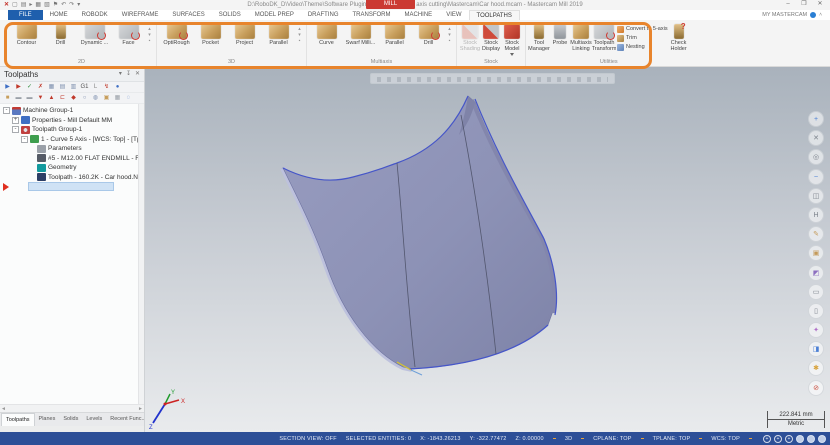 The height and width of the screenshot is (445, 830). What do you see at coordinates (539, 37) in the screenshot?
I see `tool-manager-button: Tool Manager` at bounding box center [539, 37].